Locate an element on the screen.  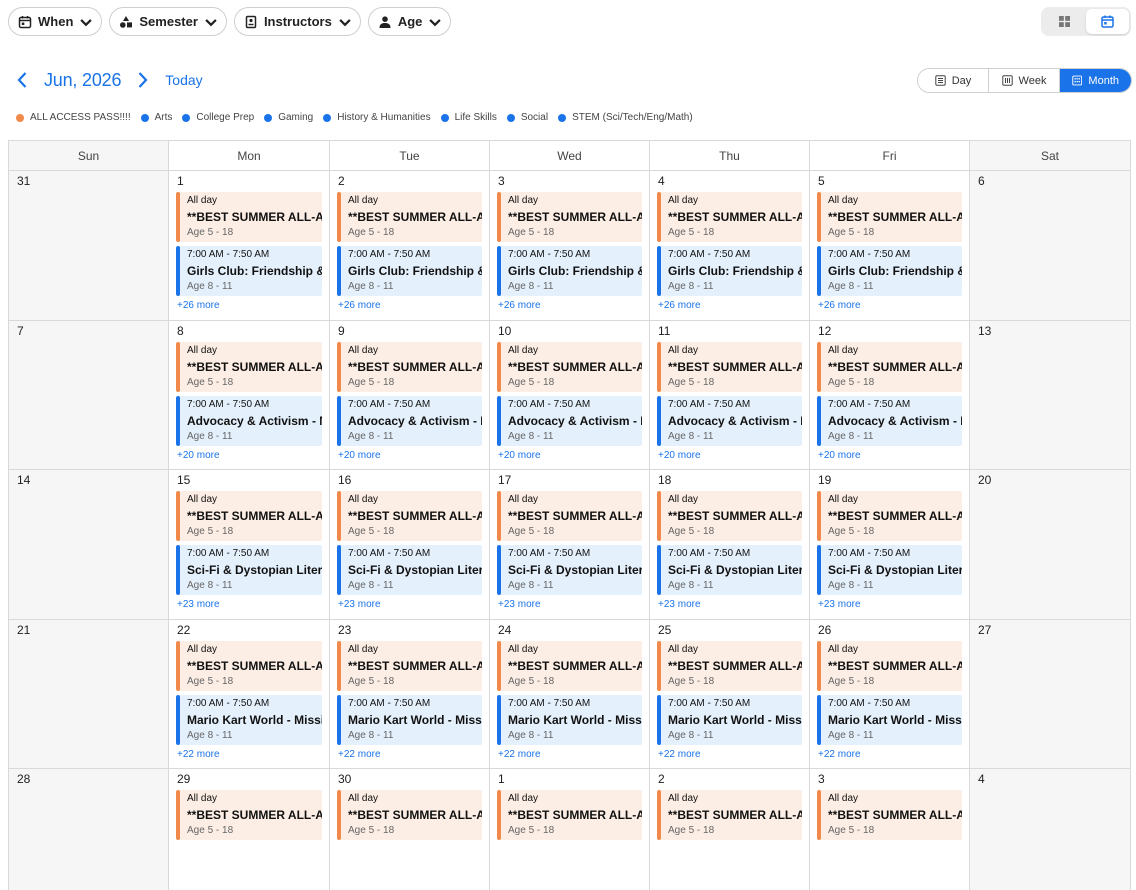
legend-item: Gaming is located at coordinates (288, 117).